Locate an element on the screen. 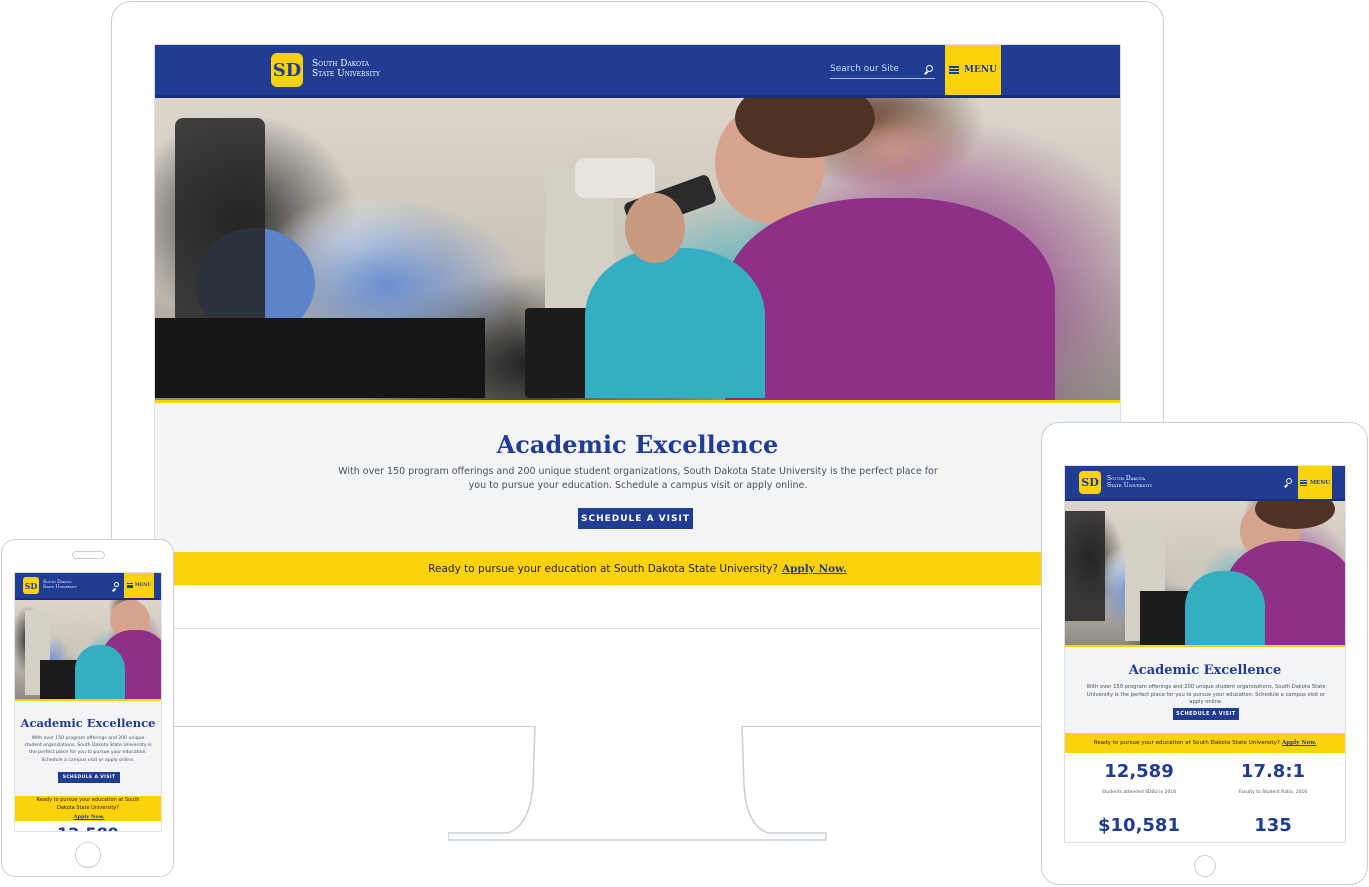 This screenshot has width=1369, height=887. phone-logo-line-2: State University is located at coordinates (60, 587).